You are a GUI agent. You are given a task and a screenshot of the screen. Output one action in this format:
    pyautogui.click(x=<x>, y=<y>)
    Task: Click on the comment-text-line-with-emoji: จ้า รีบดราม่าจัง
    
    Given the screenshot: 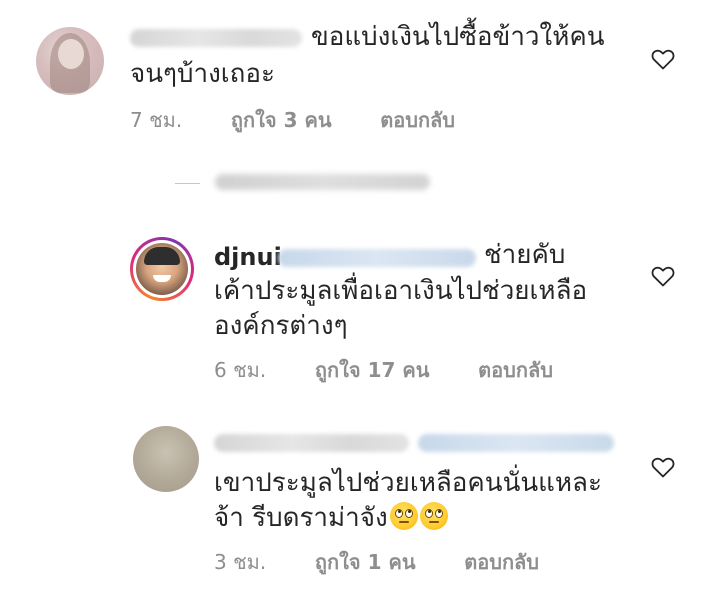 What is the action you would take?
    pyautogui.click(x=331, y=518)
    